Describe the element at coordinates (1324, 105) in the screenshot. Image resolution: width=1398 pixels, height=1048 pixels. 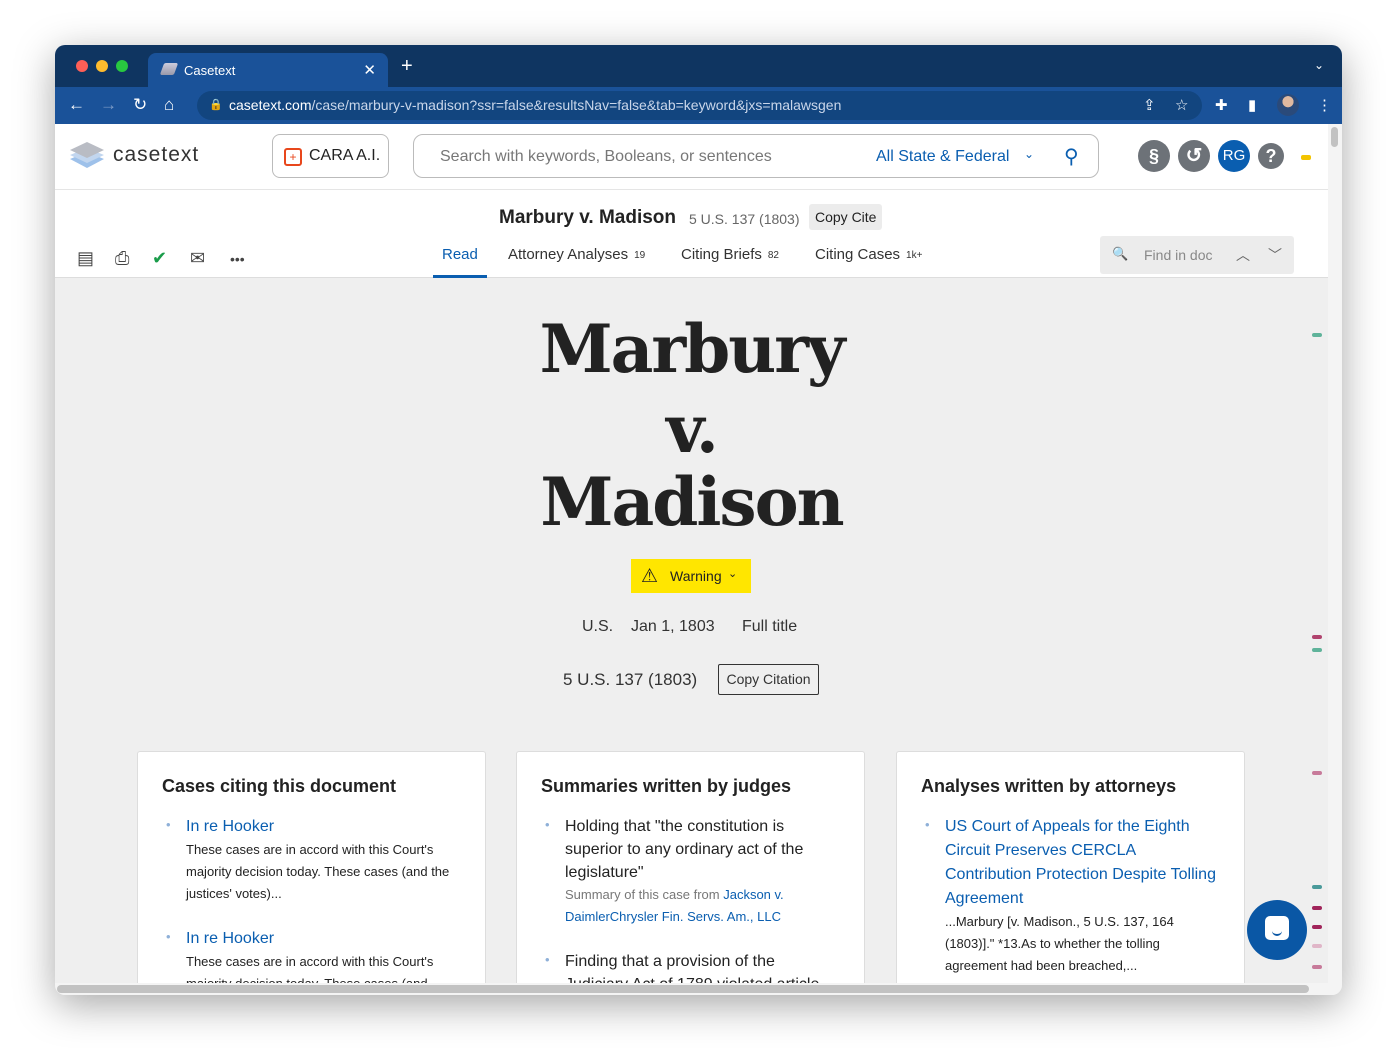
I see `browser-menu-icon: ⋮` at that location.